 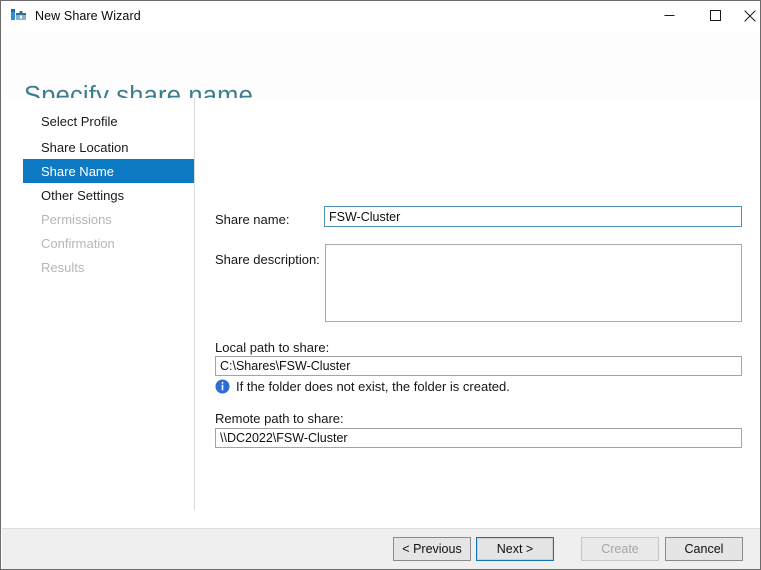 I want to click on sidebar-item-share-location: Share Location, so click(x=108, y=147).